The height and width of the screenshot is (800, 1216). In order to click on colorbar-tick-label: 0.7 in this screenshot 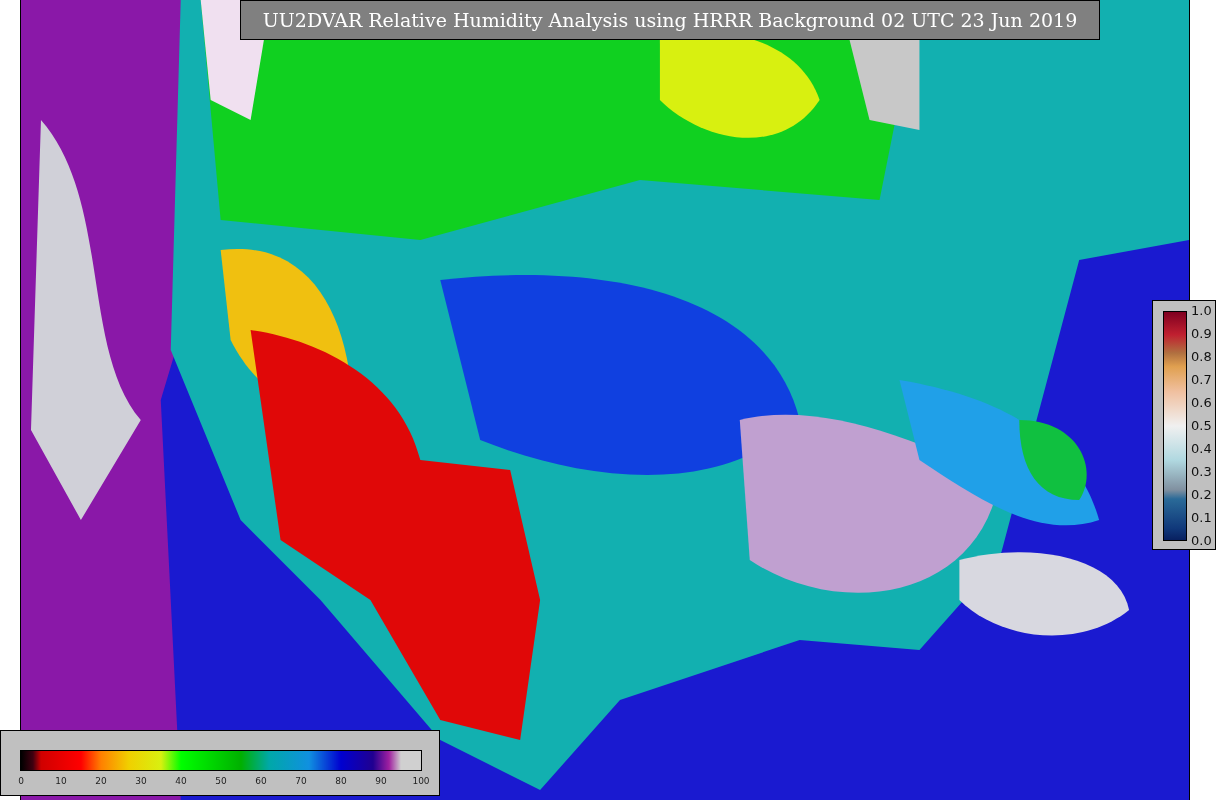, I will do `click(1201, 380)`.